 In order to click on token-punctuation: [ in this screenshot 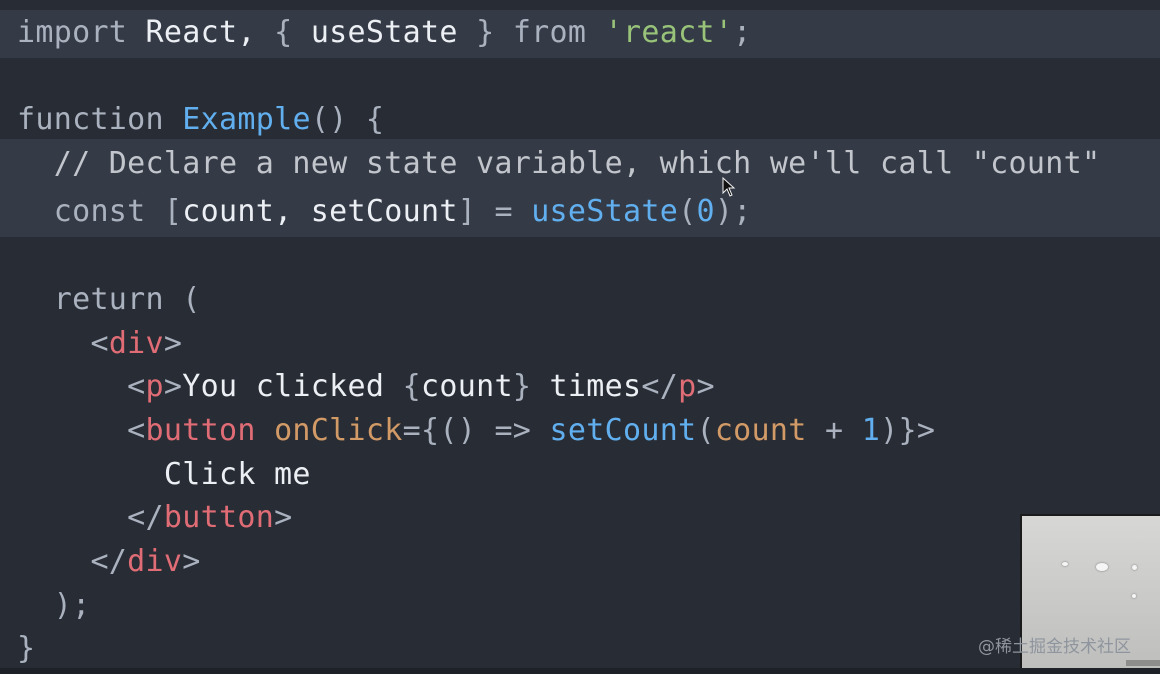, I will do `click(173, 211)`.